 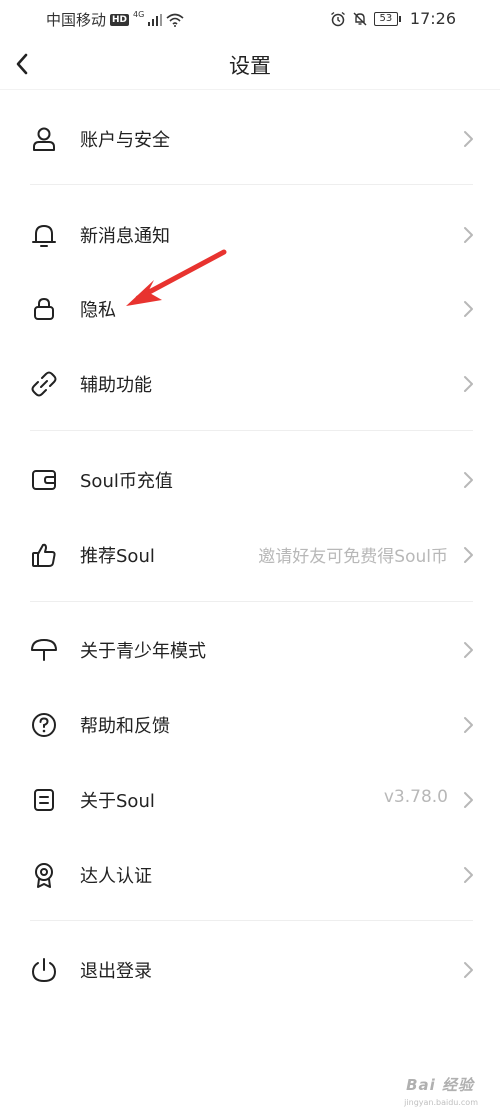 I want to click on signal-icon, so click(x=155, y=19).